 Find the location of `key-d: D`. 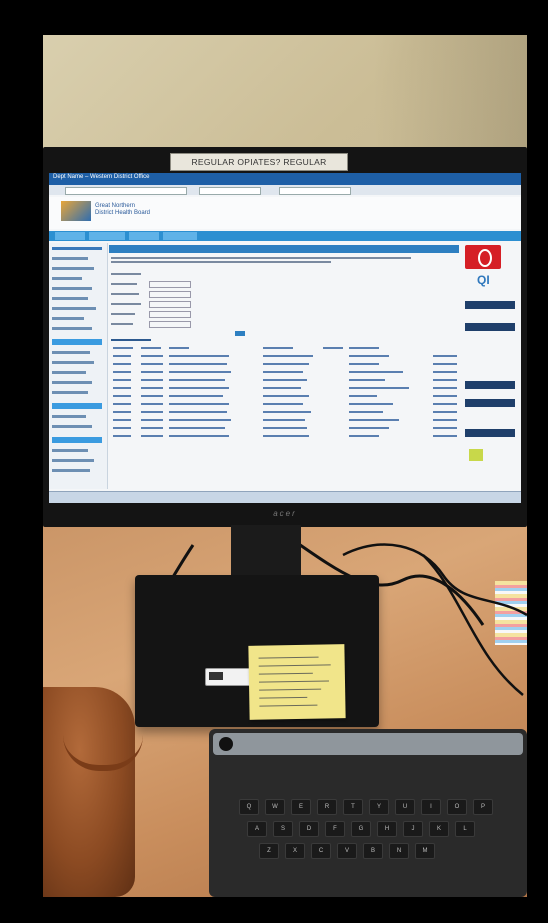

key-d: D is located at coordinates (309, 829).